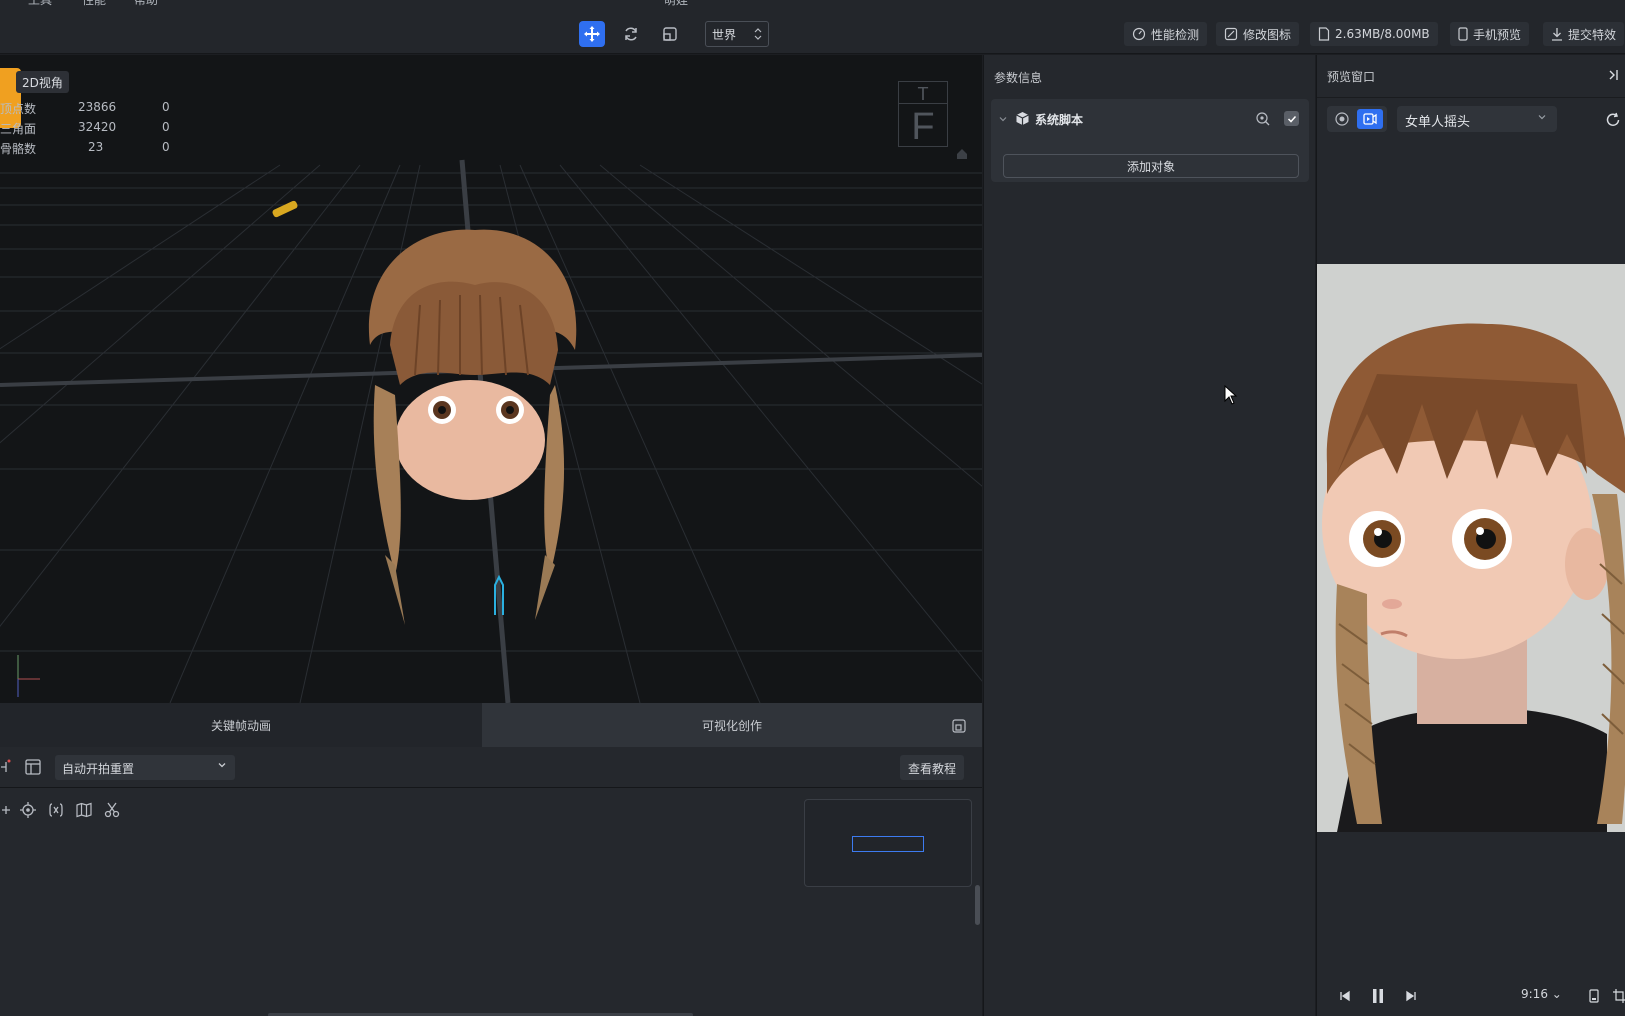  I want to click on add-object-button: 添加对象, so click(1151, 166).